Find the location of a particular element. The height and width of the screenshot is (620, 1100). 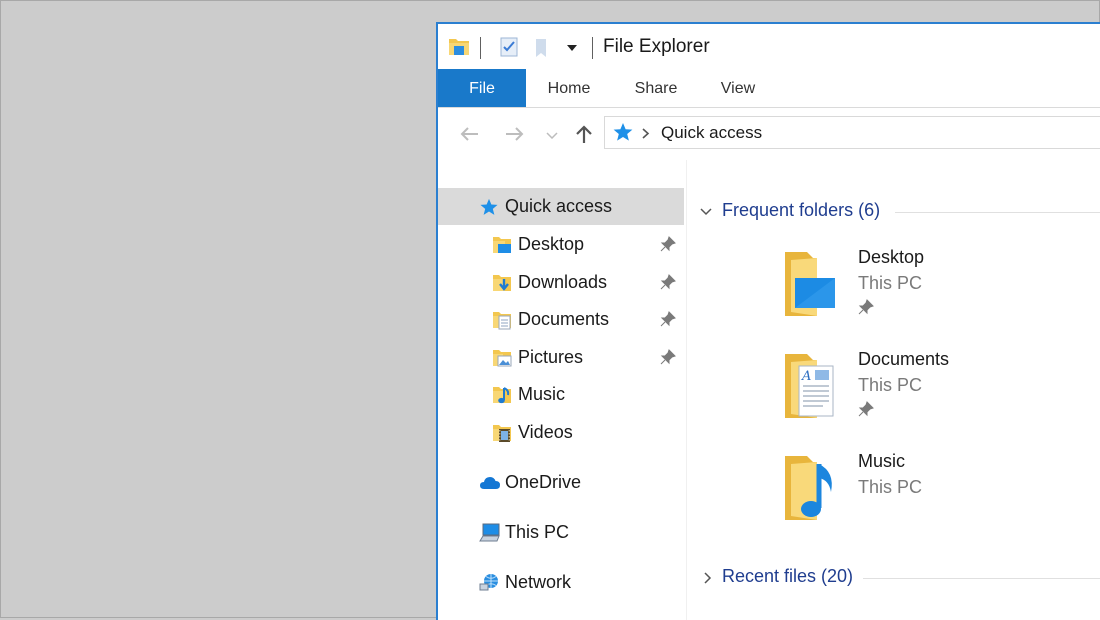

tab-share: Share is located at coordinates (656, 88).